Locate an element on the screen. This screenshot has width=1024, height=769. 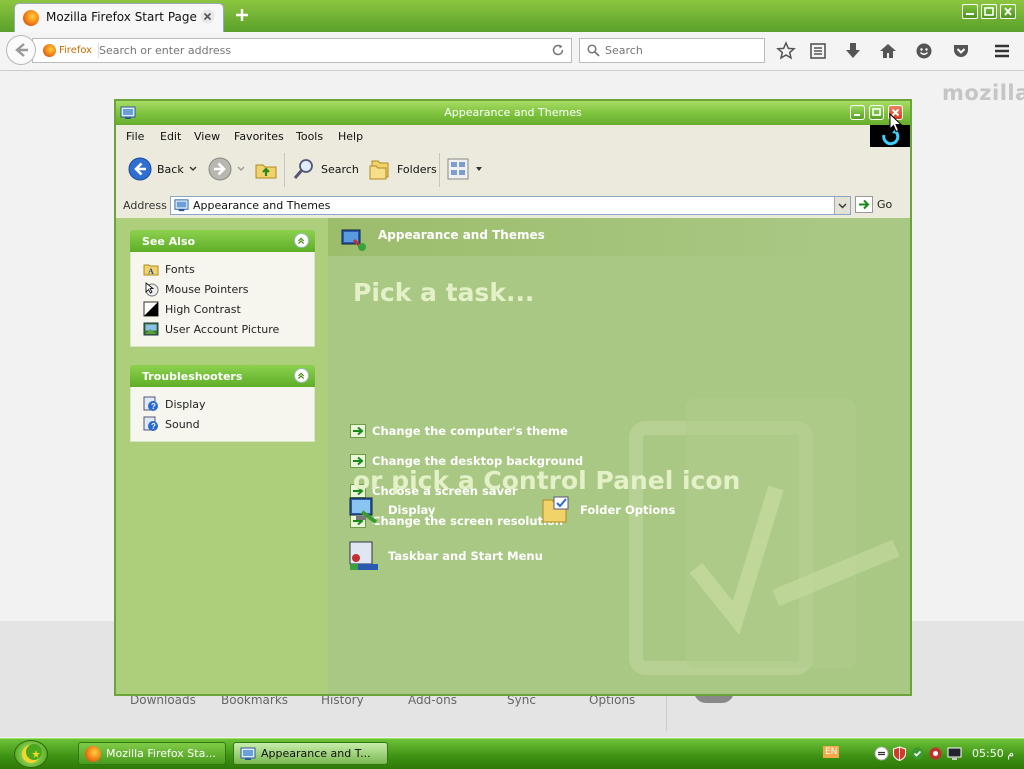
toolbar-separator is located at coordinates (284, 170).